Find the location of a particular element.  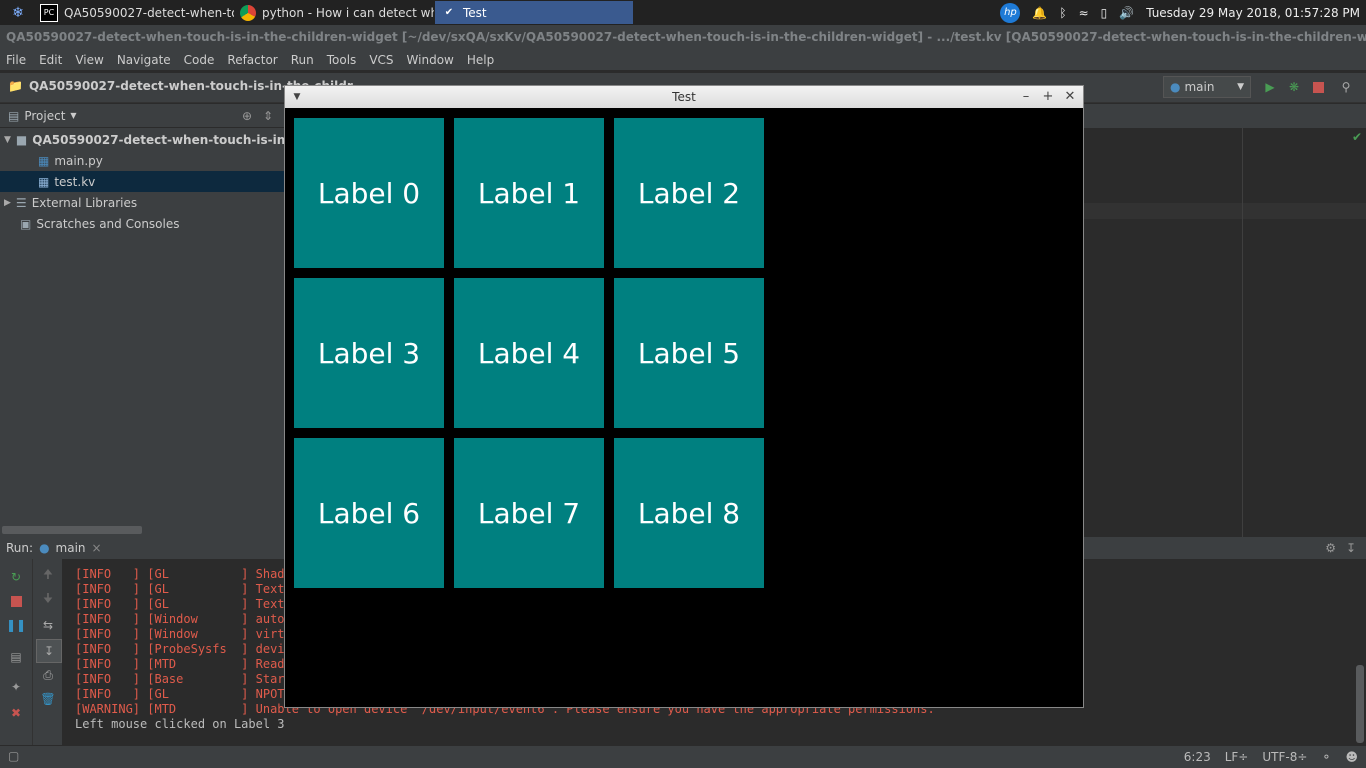

project-panel-title: Project is located at coordinates (44, 116).